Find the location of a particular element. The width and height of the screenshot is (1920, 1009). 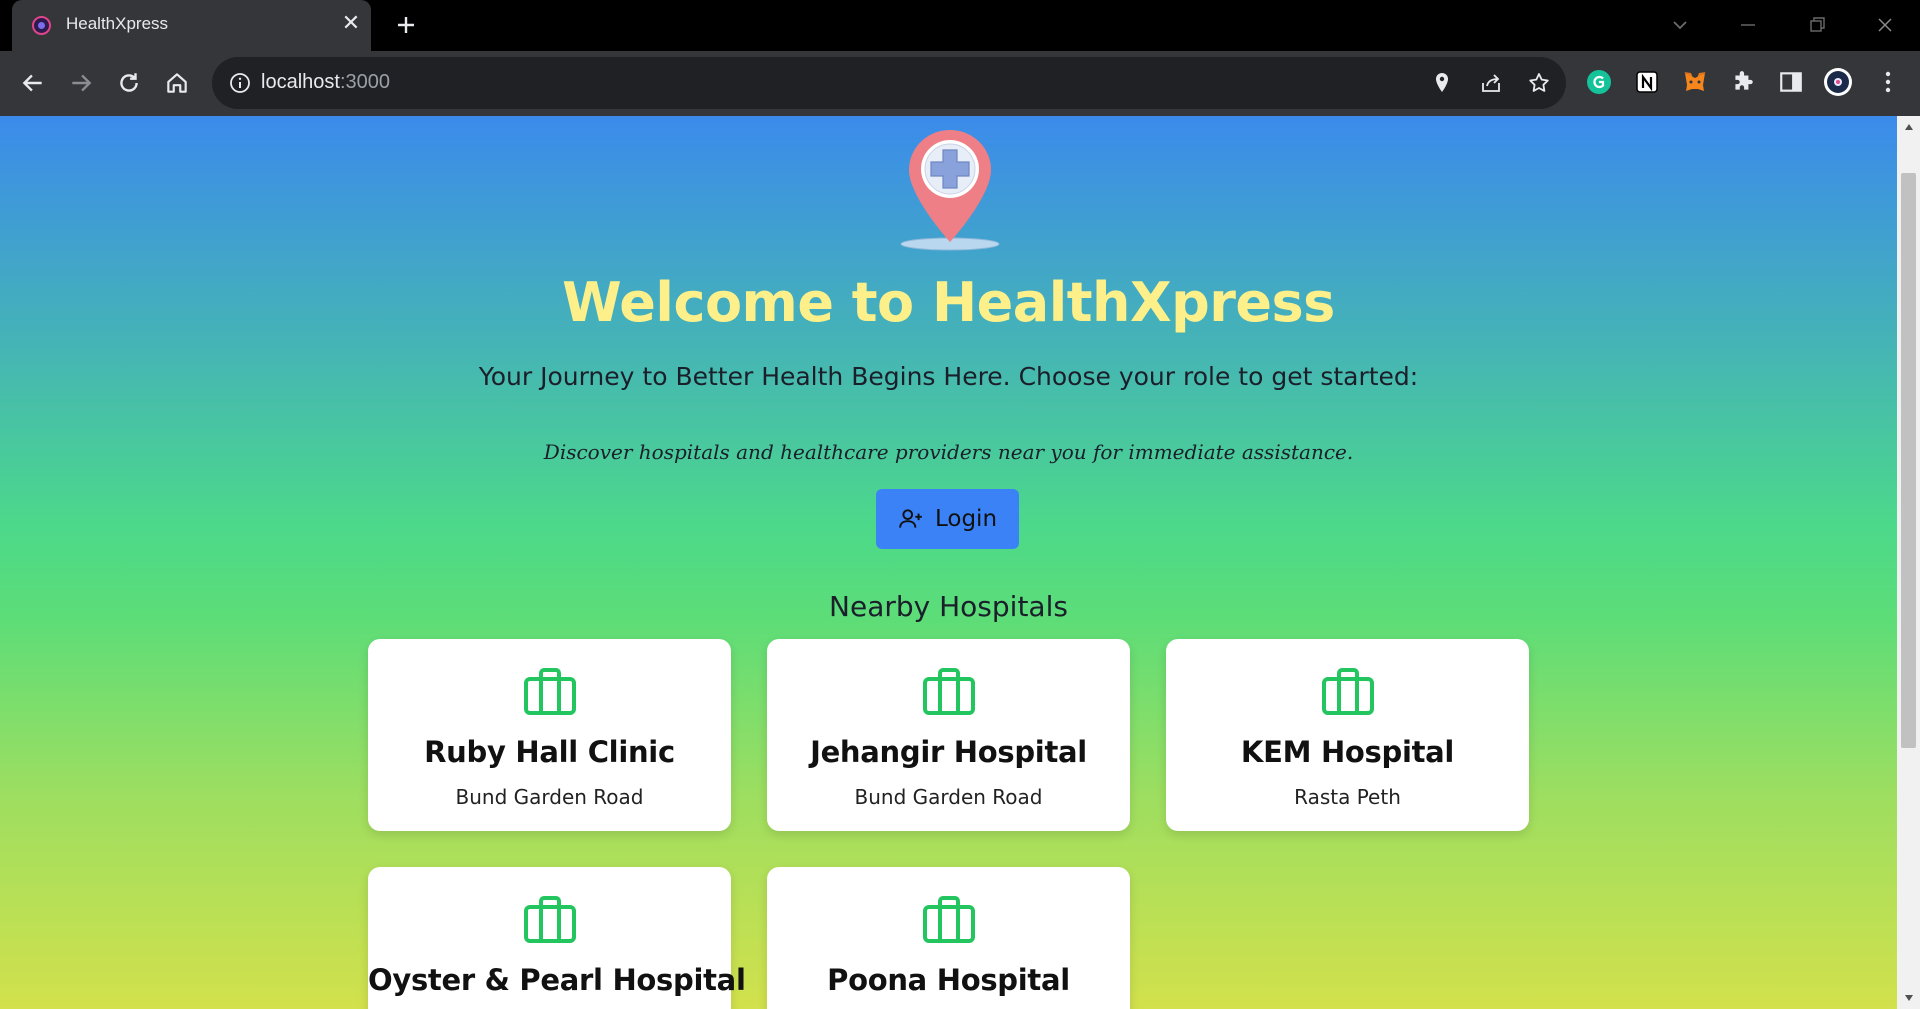

kebab-menu-icon is located at coordinates (1888, 82).